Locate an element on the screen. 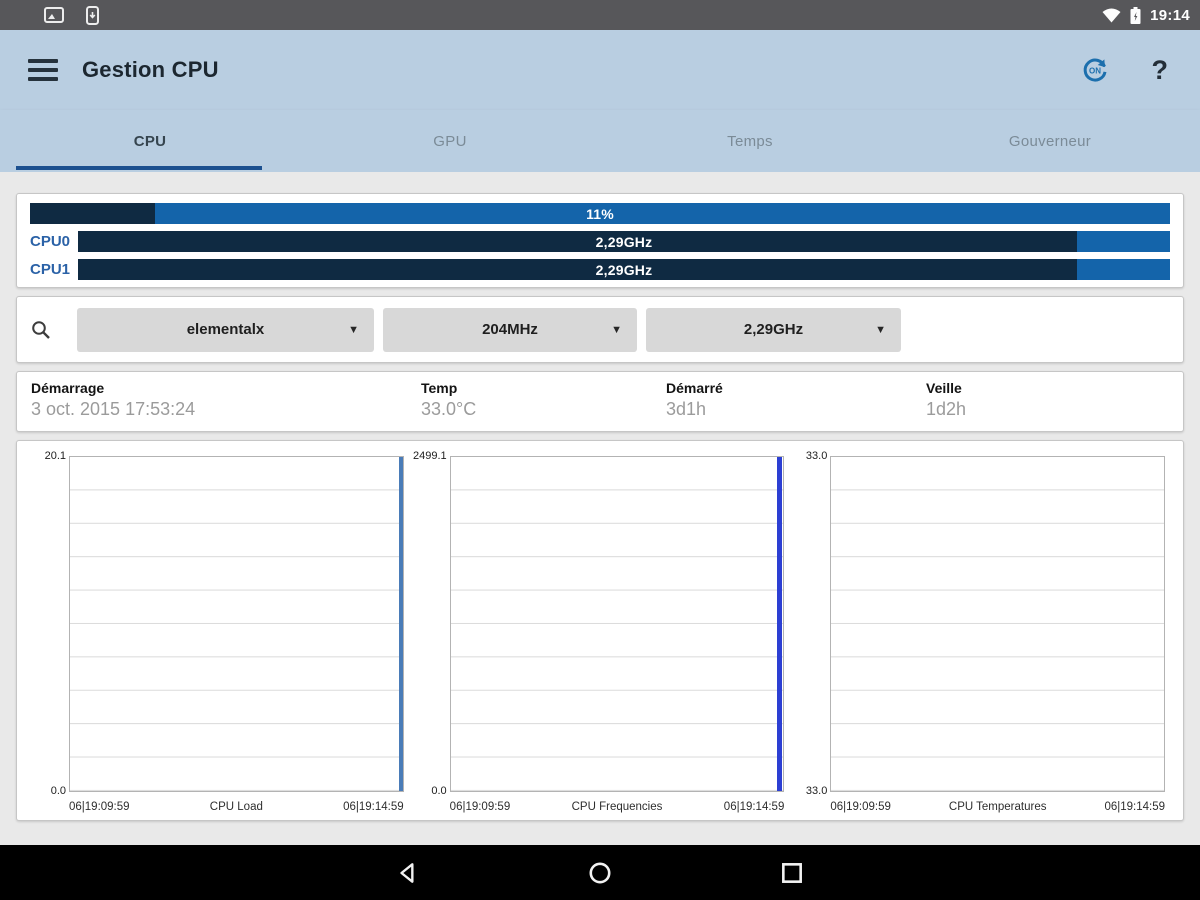 This screenshot has width=1200, height=900. y-axis-min-label: 33.0 is located at coordinates (816, 791).